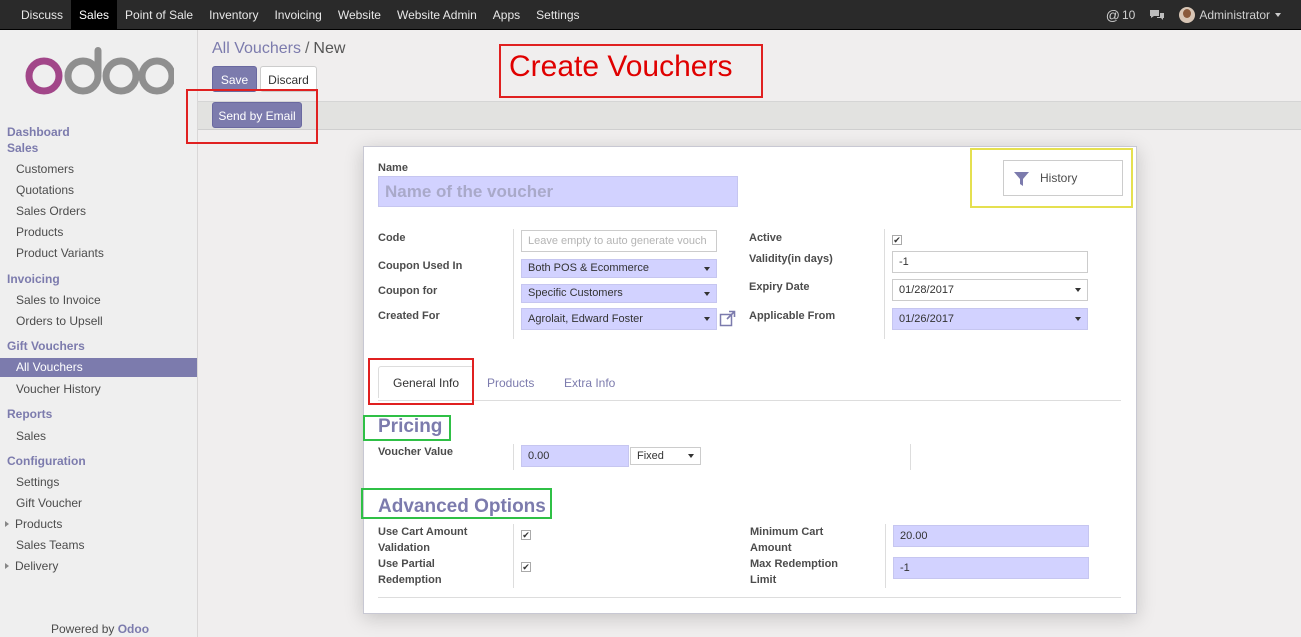 This screenshot has width=1301, height=637. What do you see at coordinates (31, 436) in the screenshot?
I see `sidebar-item-reports-sales: Sales` at bounding box center [31, 436].